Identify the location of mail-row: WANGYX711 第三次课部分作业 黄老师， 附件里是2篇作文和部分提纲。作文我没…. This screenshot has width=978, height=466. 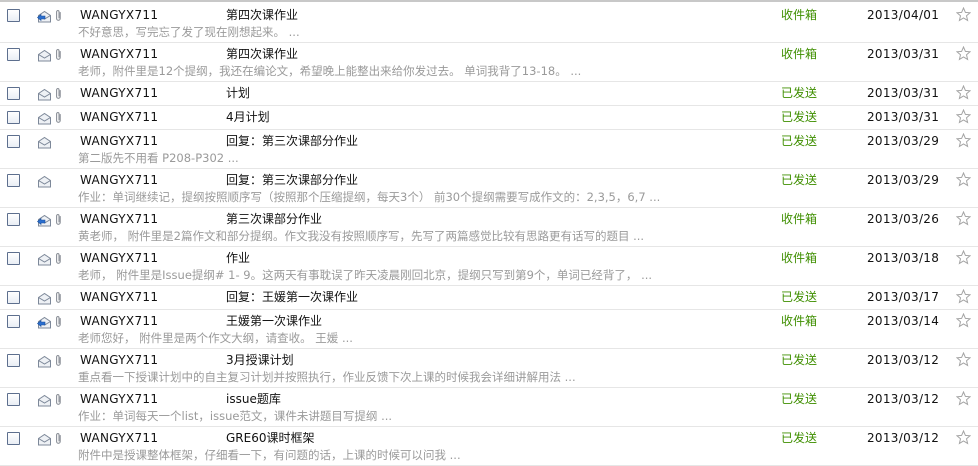
(489, 227).